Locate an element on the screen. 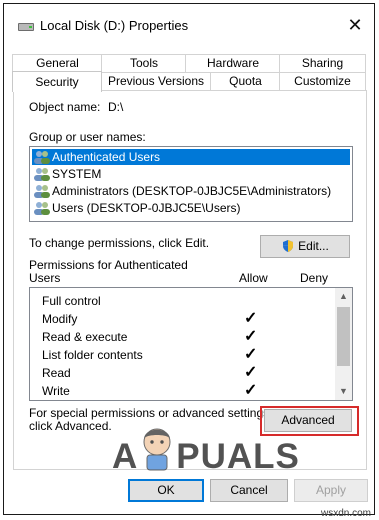  shield-icon is located at coordinates (288, 246).